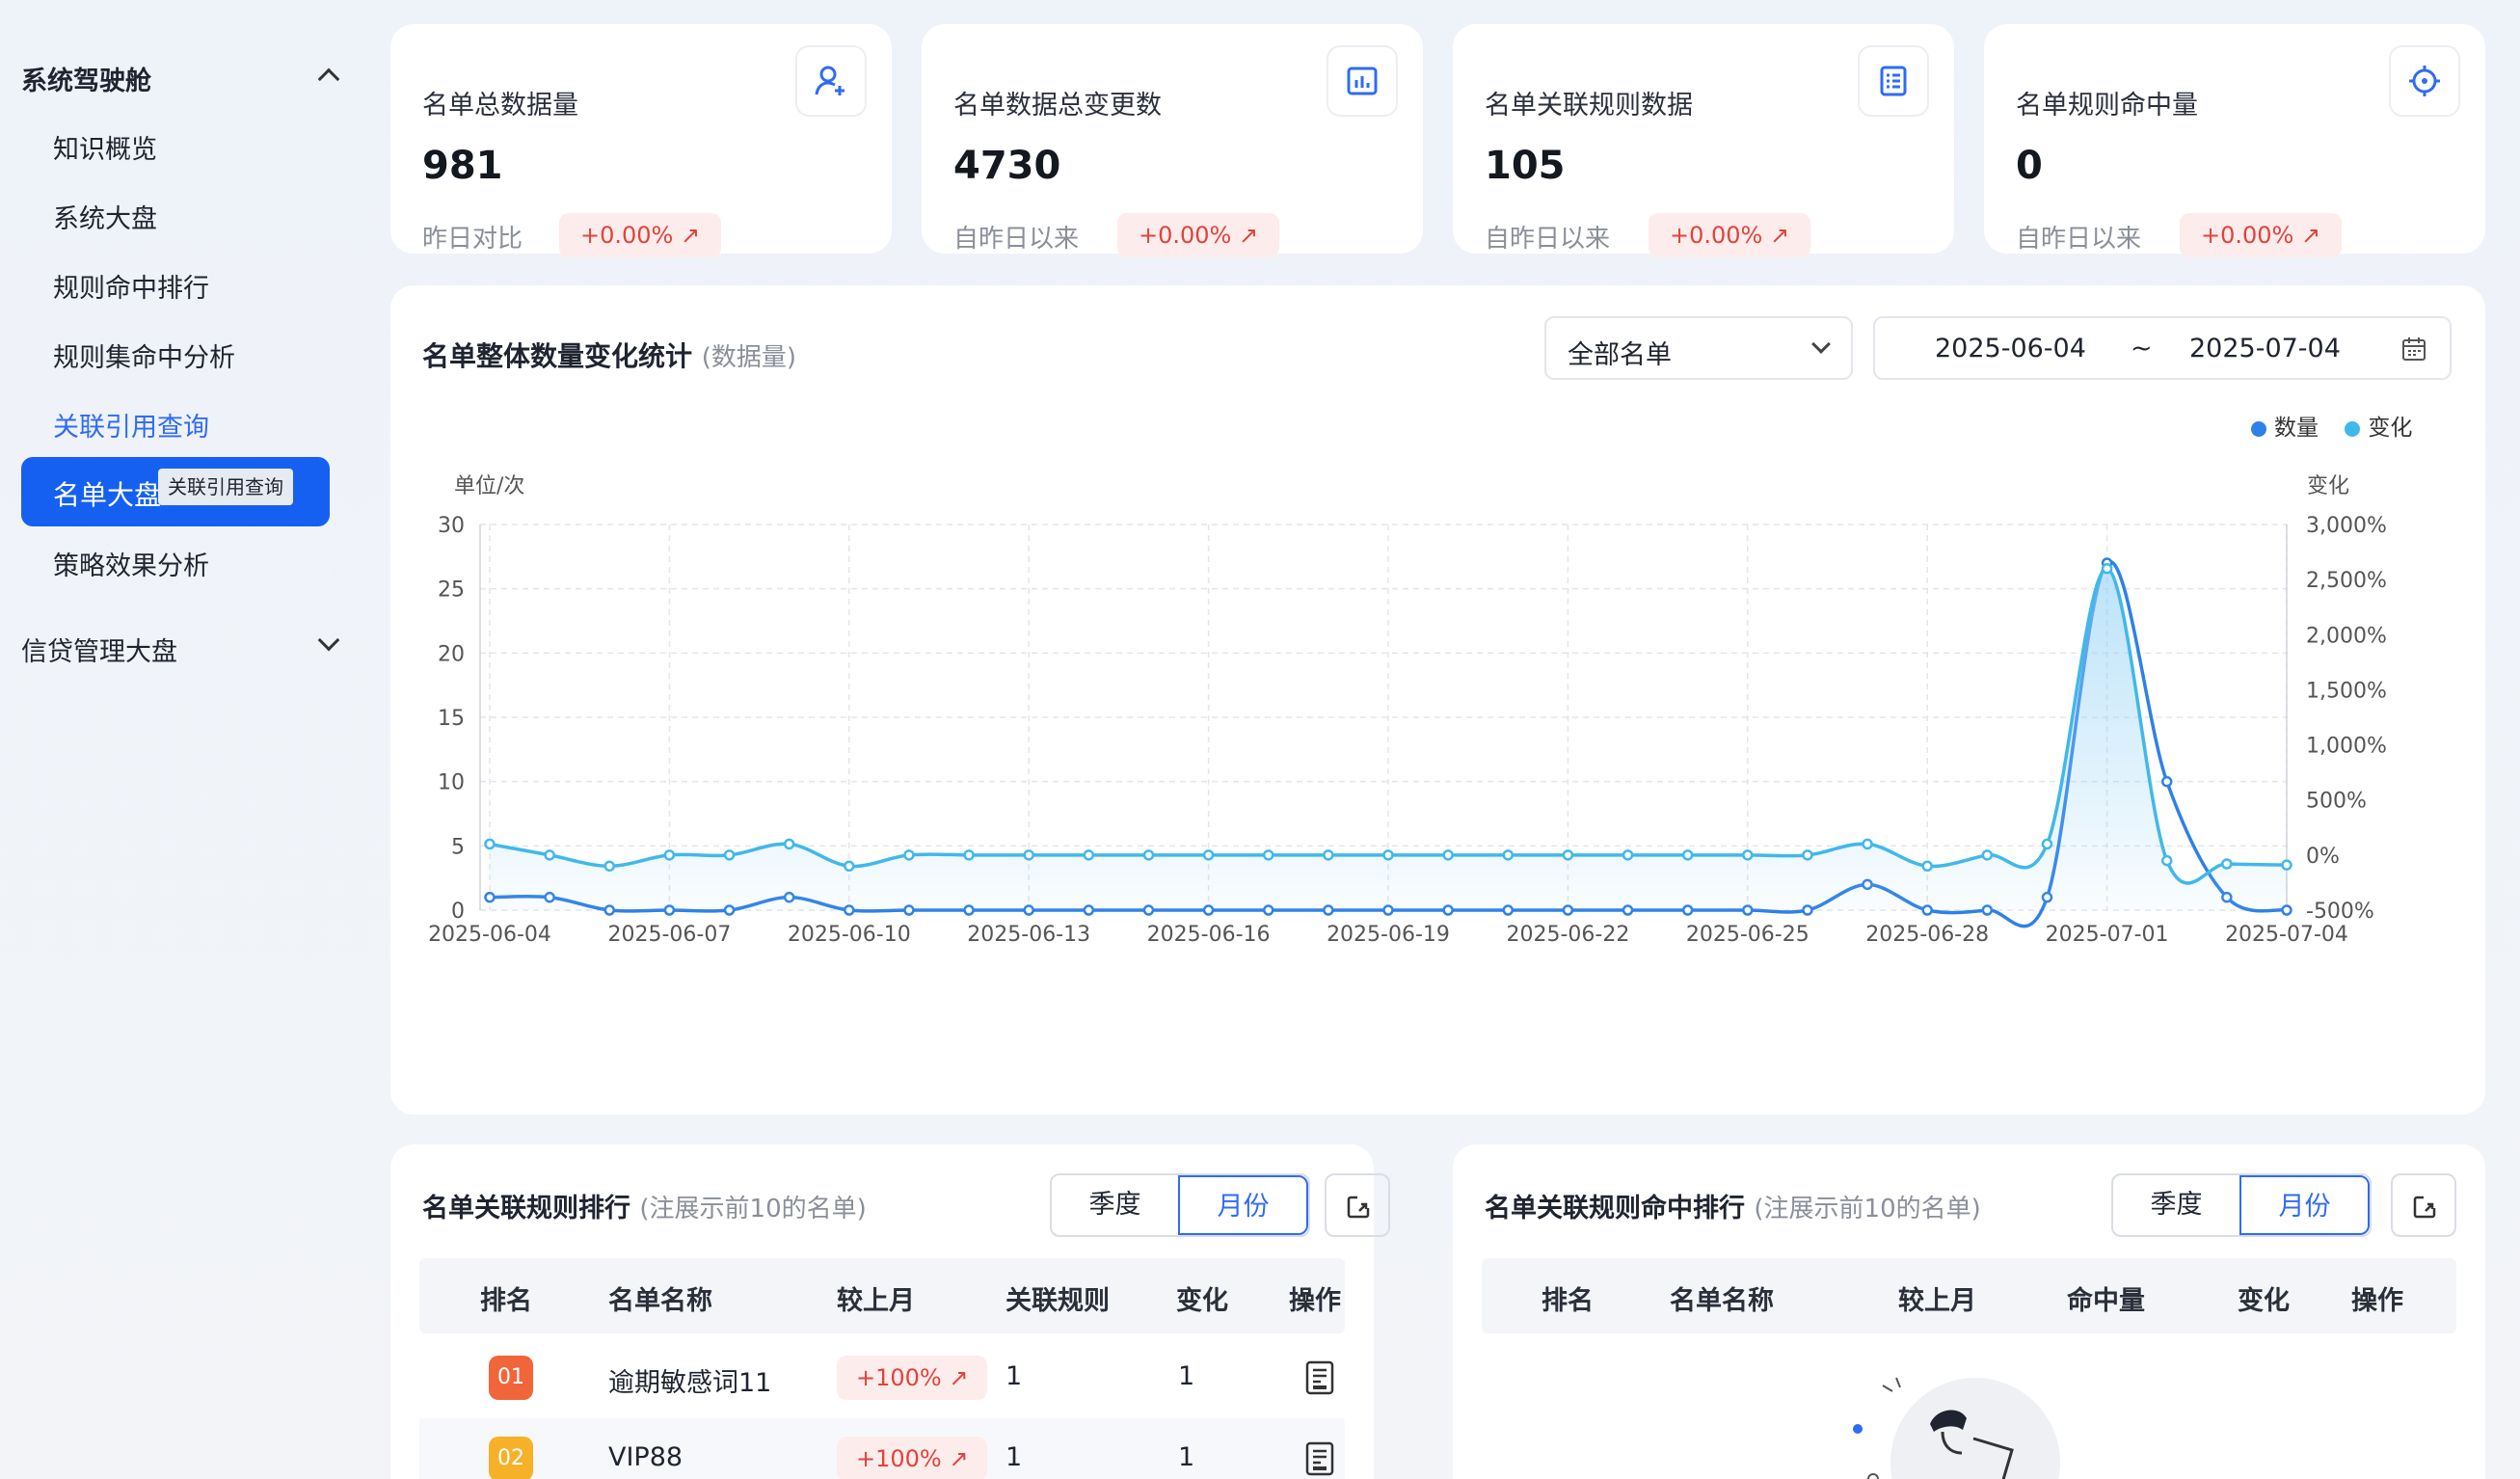 The width and height of the screenshot is (2520, 1479). I want to click on x-tick-label: 2025-06-04, so click(489, 935).